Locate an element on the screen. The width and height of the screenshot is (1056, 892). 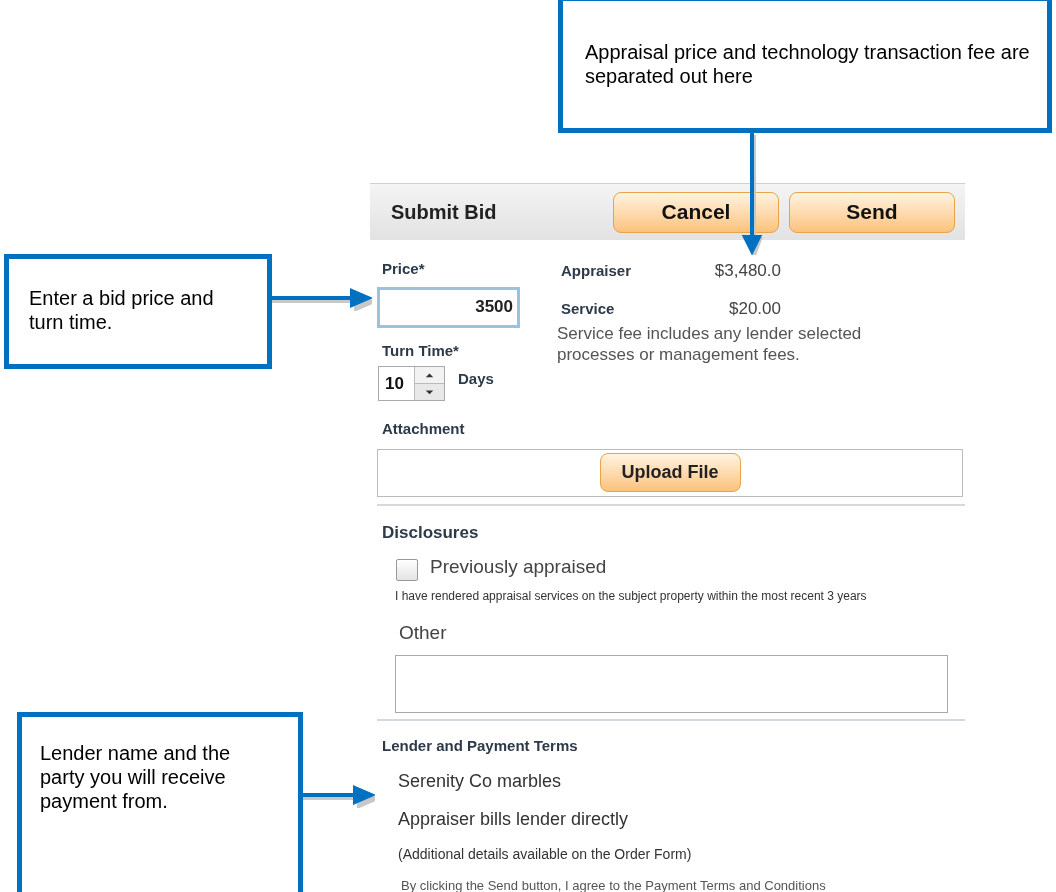
section-heading: Lender and Payment Terms is located at coordinates (480, 746).